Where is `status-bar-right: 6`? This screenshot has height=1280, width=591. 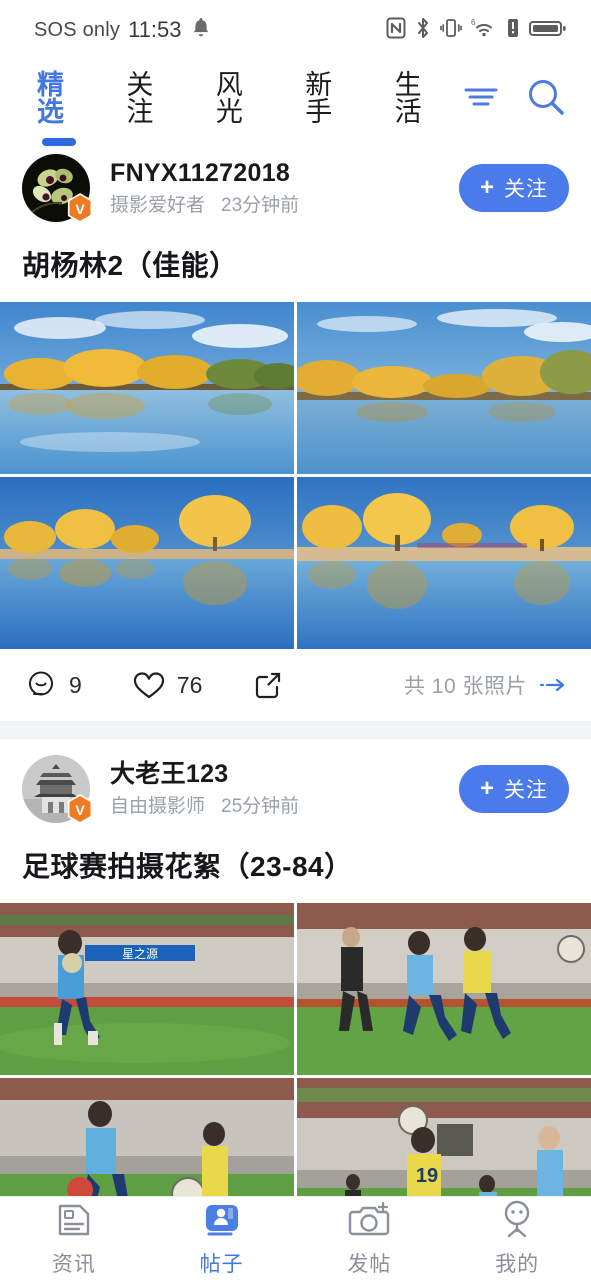 status-bar-right: 6 is located at coordinates (476, 30).